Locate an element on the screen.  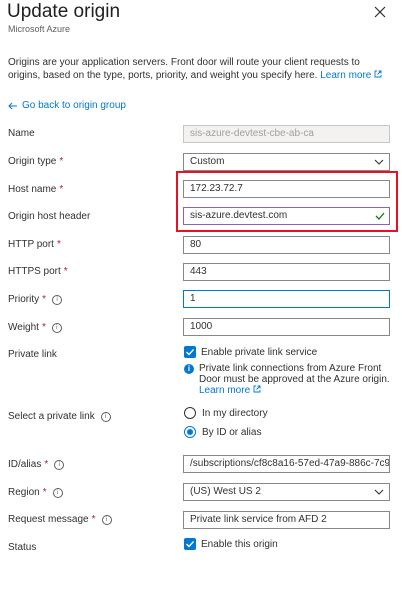
host-name-input: 172.23.72.7 is located at coordinates (286, 189).